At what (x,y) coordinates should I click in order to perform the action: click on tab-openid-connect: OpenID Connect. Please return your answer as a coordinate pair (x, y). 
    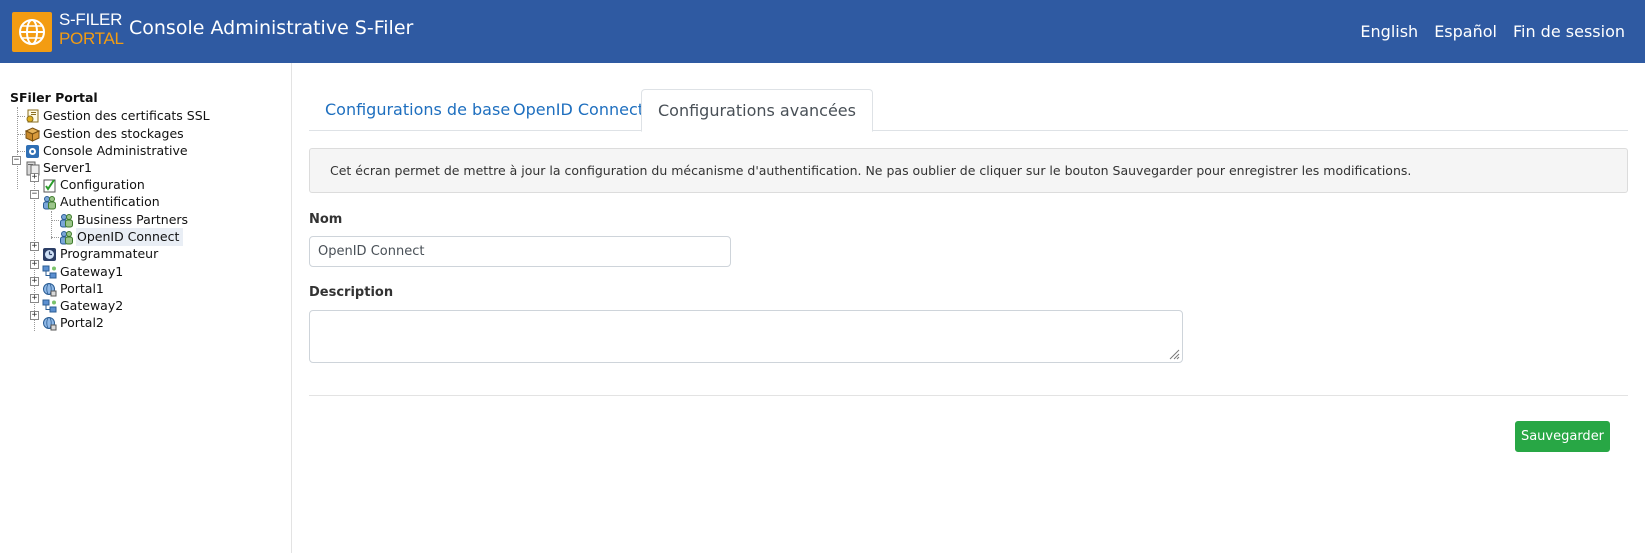
    Looking at the image, I should click on (578, 110).